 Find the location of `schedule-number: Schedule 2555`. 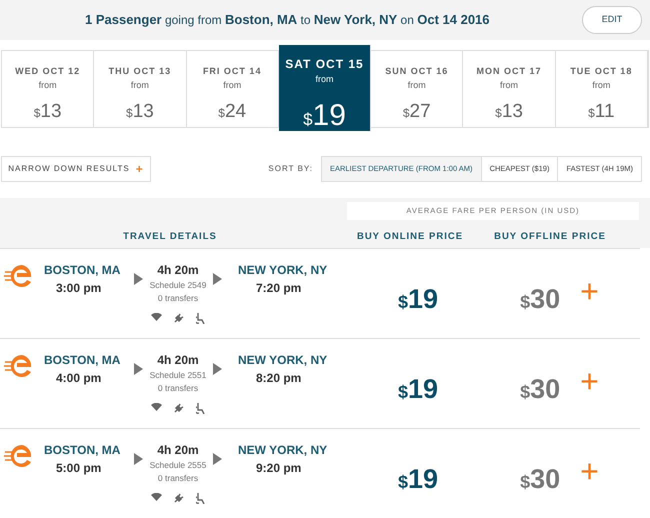

schedule-number: Schedule 2555 is located at coordinates (178, 465).